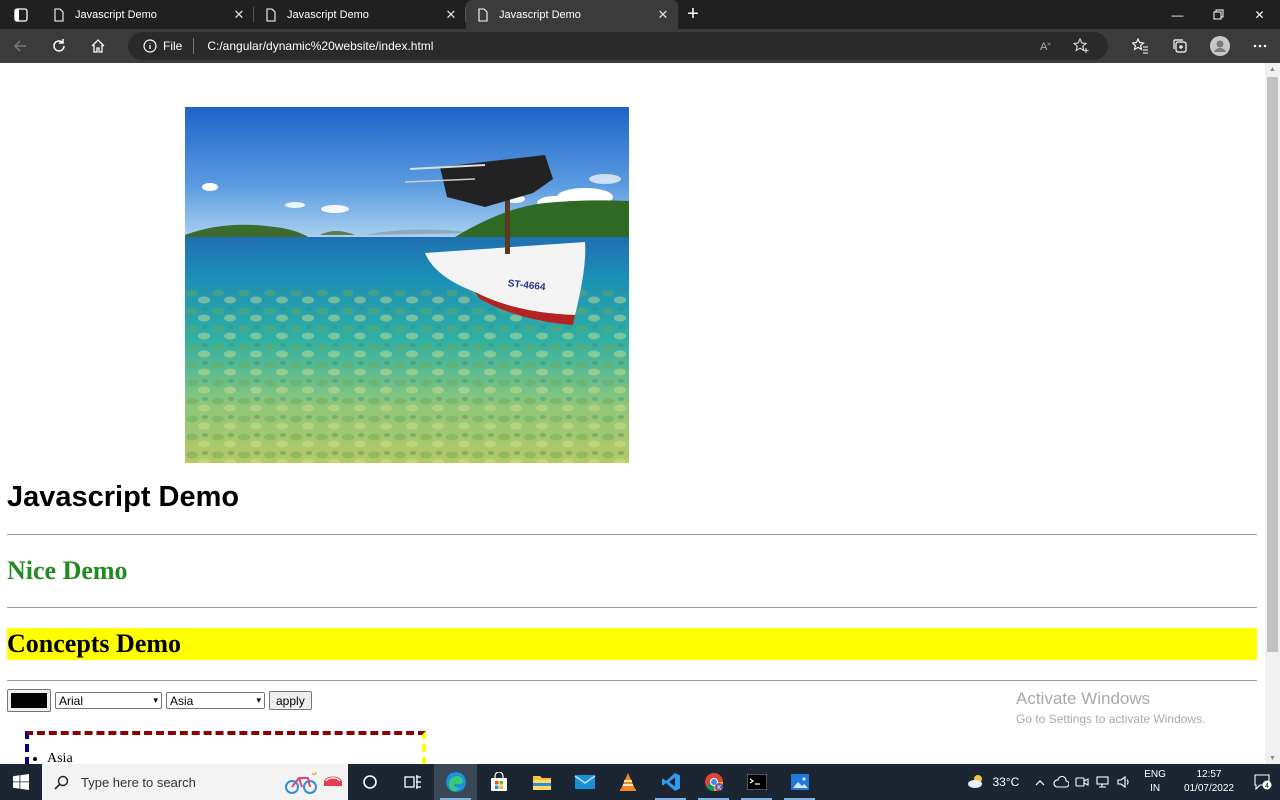  Describe the element at coordinates (71, 700) in the screenshot. I see `font-select-value: Arial` at that location.